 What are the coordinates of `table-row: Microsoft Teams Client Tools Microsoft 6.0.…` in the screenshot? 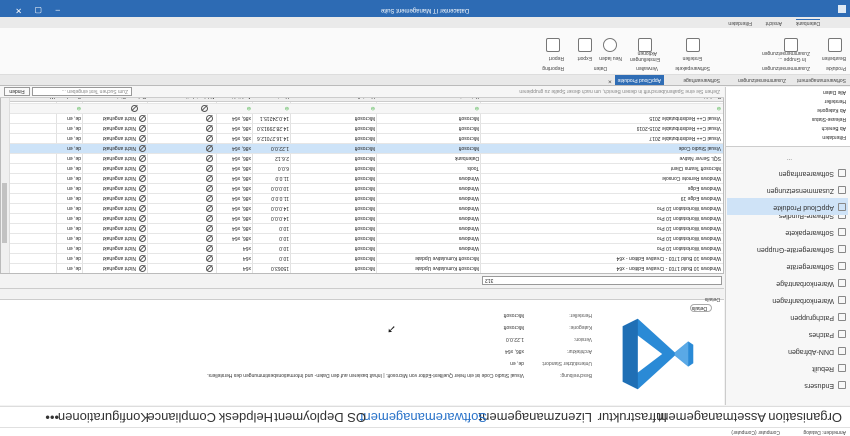 It's located at (366, 168).